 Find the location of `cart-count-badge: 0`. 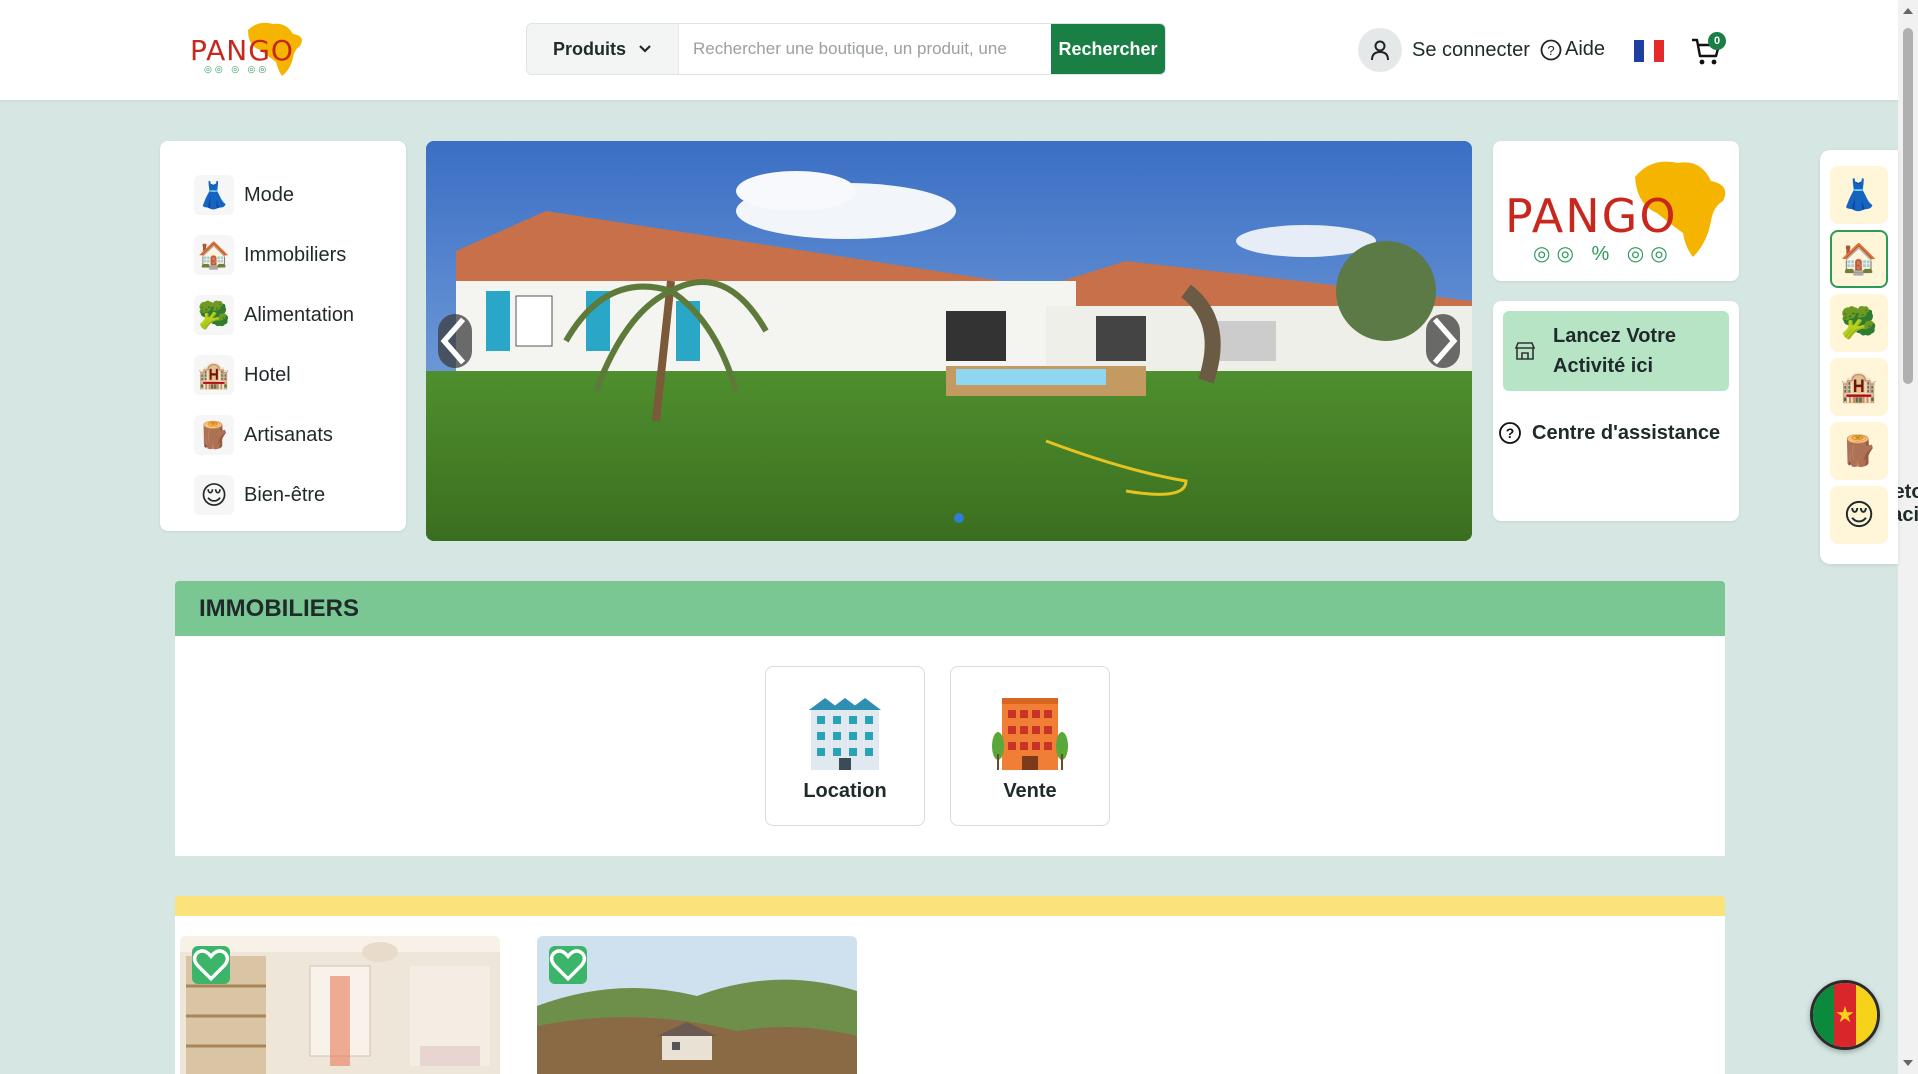

cart-count-badge: 0 is located at coordinates (1717, 41).